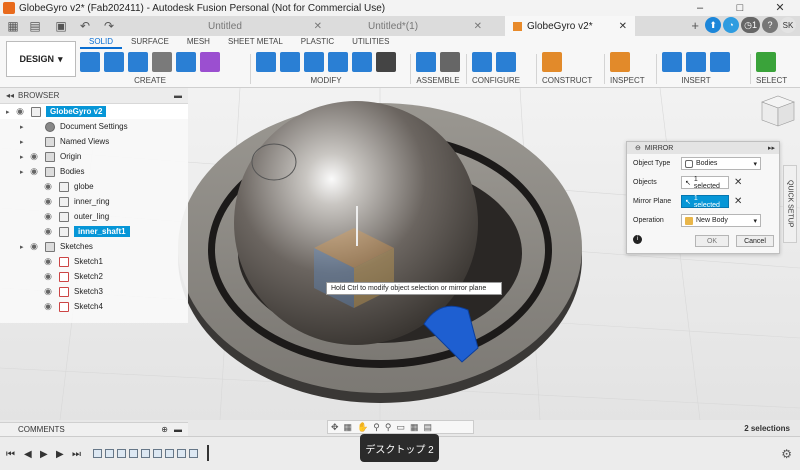 This screenshot has width=800, height=470. What do you see at coordinates (700, 8) in the screenshot?
I see `minimize-button: –` at bounding box center [700, 8].